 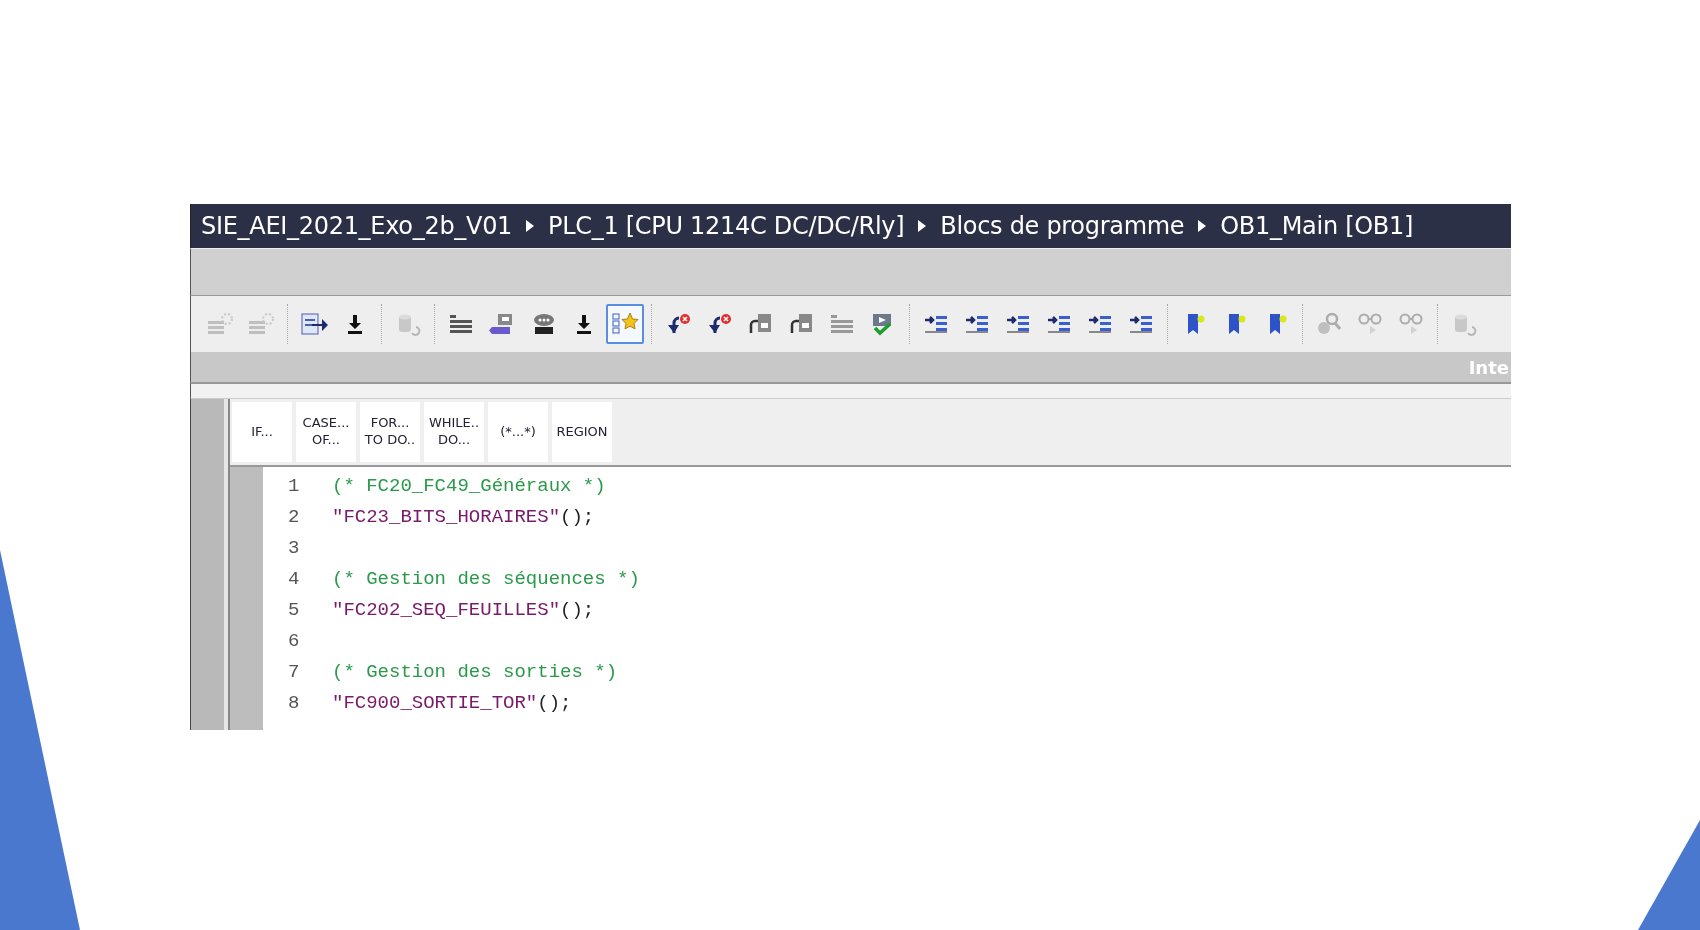 I want to click on snippet-button: REGION, so click(x=582, y=432).